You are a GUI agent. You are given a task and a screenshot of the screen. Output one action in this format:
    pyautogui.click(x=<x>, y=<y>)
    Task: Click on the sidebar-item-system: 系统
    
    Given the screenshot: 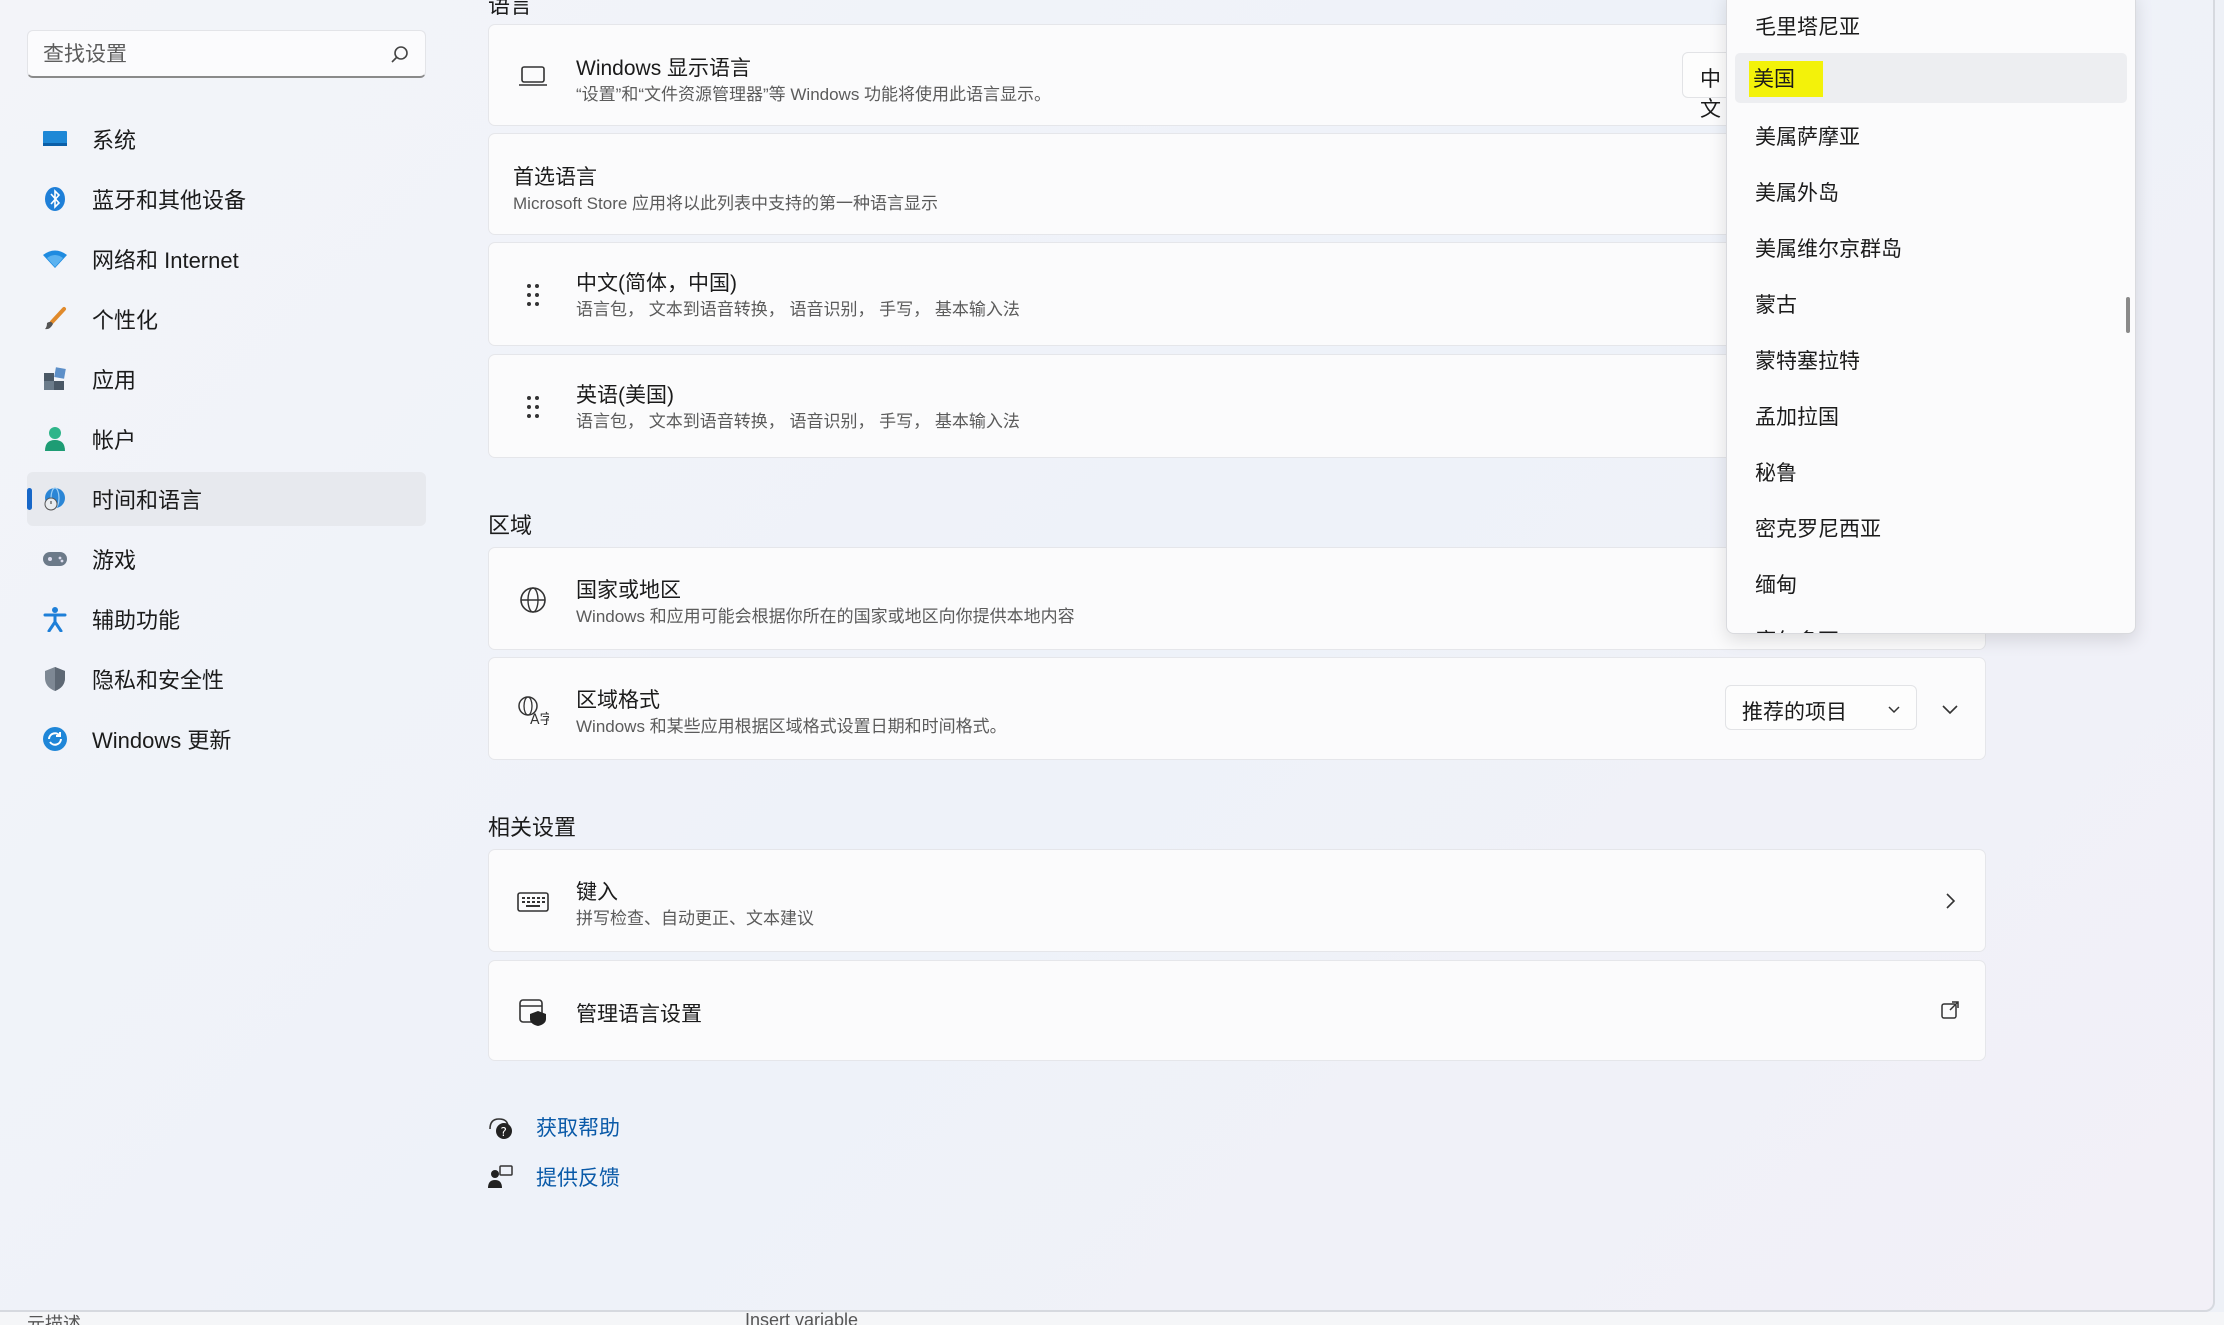 What is the action you would take?
    pyautogui.click(x=226, y=139)
    